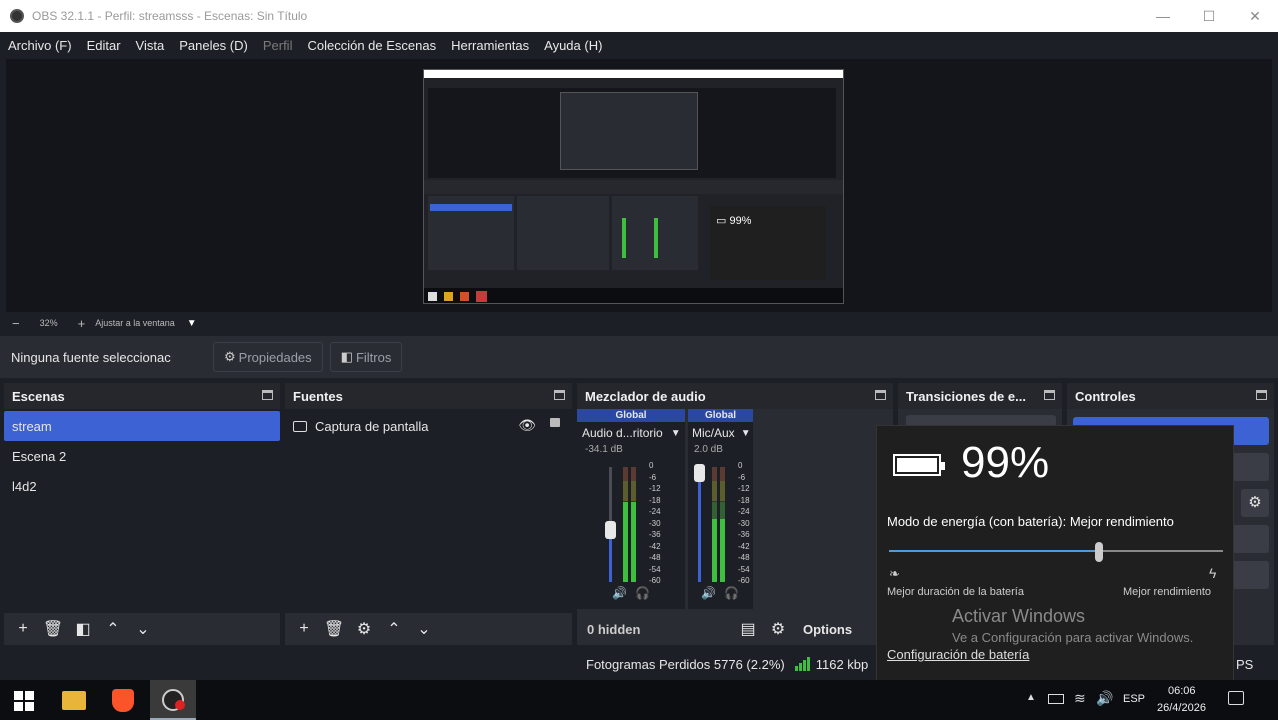 This screenshot has height=720, width=1278. I want to click on scenes-header: Escenas, so click(142, 396).